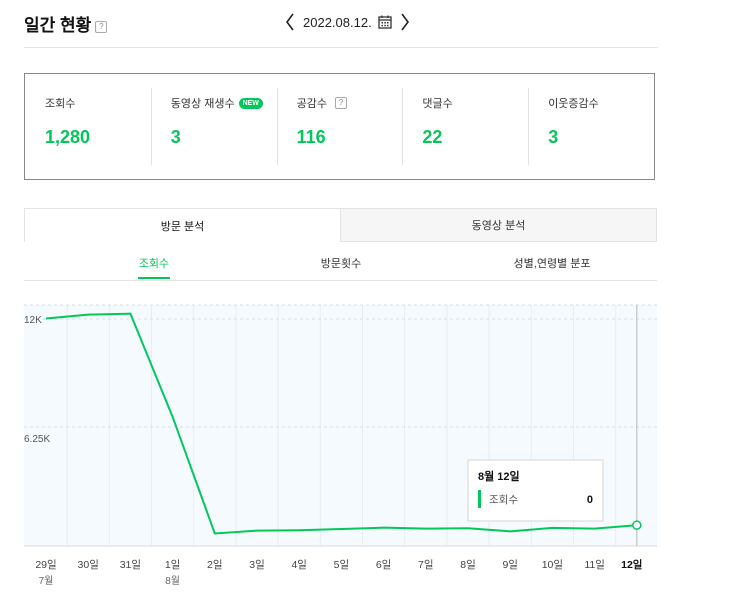 This screenshot has width=743, height=599. Describe the element at coordinates (299, 564) in the screenshot. I see `x-tick-label: 4일` at that location.